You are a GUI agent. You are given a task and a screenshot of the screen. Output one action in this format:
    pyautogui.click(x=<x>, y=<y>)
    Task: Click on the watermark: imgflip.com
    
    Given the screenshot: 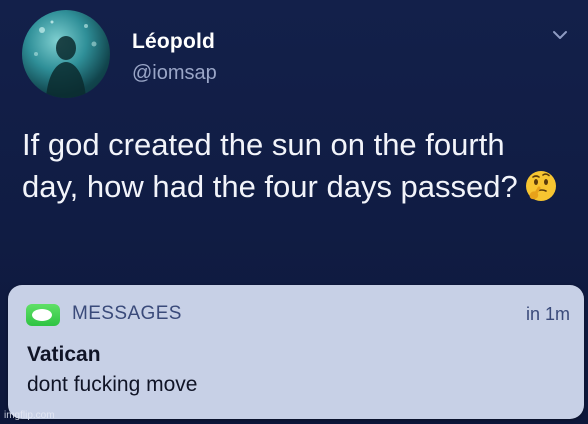 What is the action you would take?
    pyautogui.click(x=29, y=415)
    